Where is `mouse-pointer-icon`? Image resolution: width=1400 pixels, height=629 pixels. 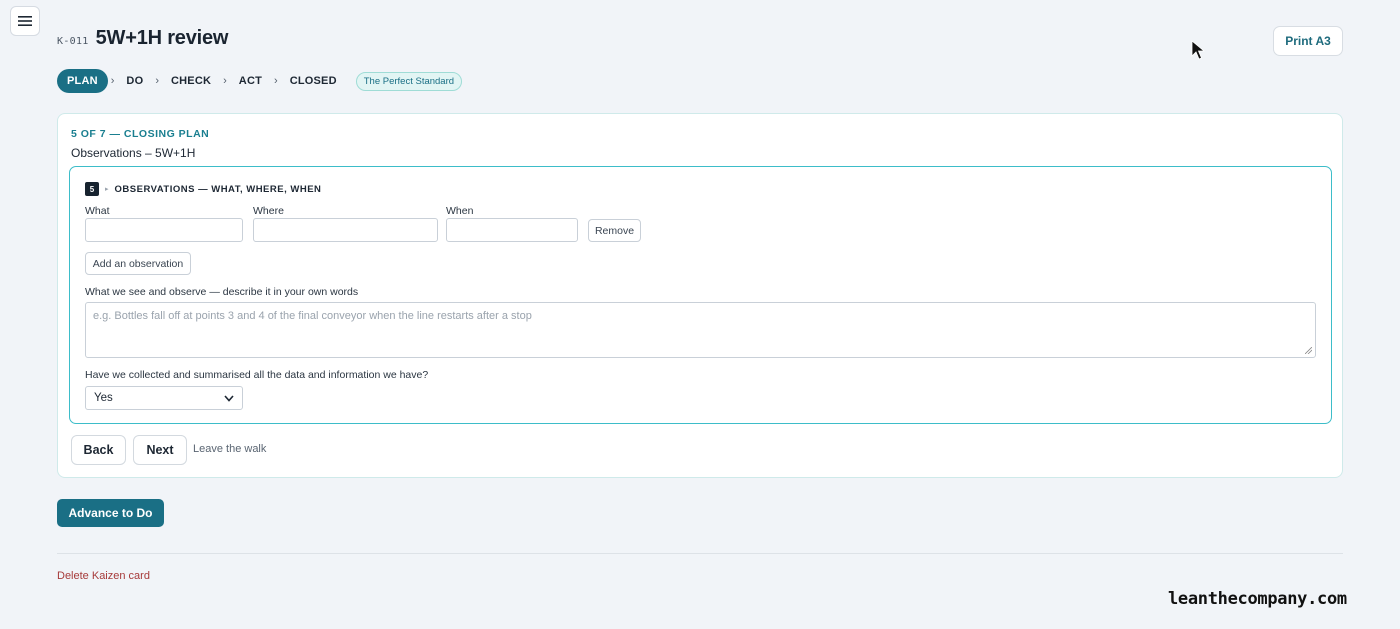 mouse-pointer-icon is located at coordinates (1198, 50).